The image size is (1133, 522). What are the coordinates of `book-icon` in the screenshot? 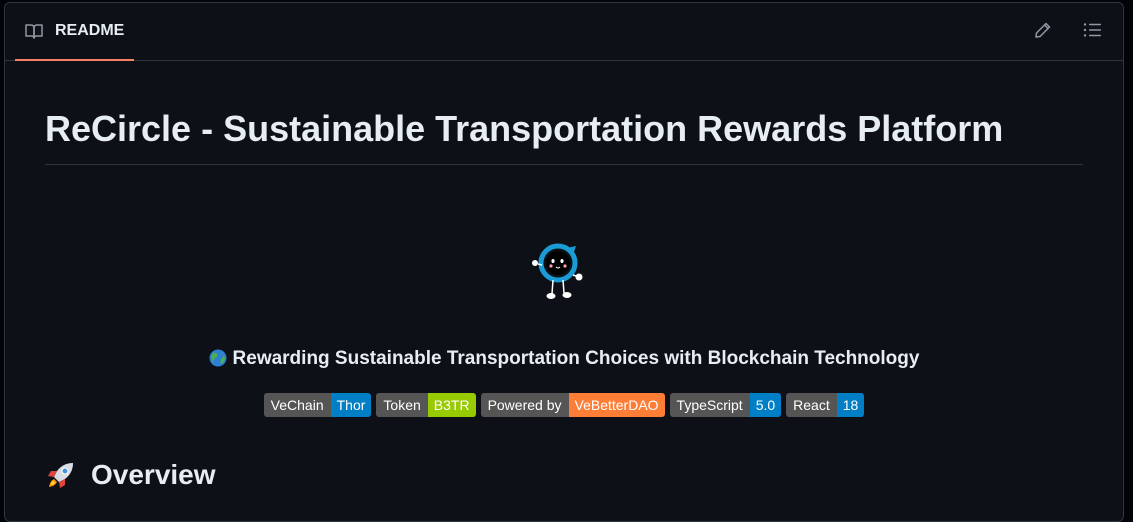 It's located at (35, 31).